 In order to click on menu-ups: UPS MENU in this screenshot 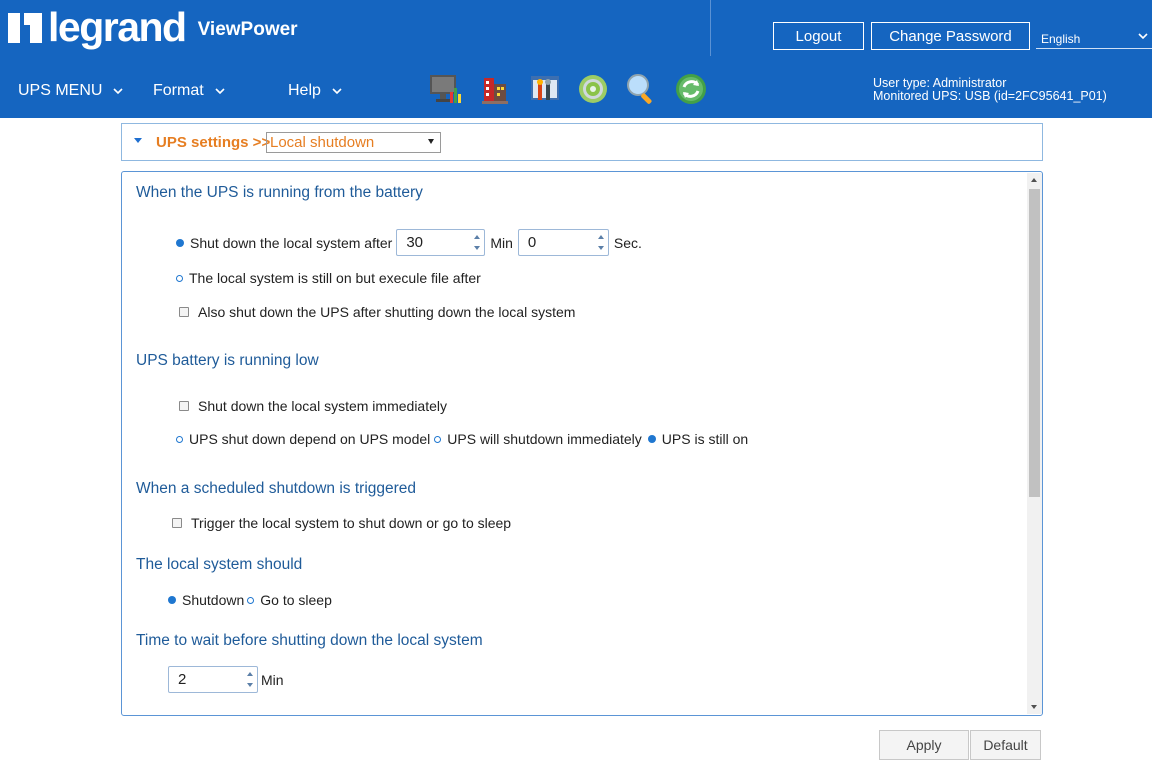, I will do `click(71, 91)`.